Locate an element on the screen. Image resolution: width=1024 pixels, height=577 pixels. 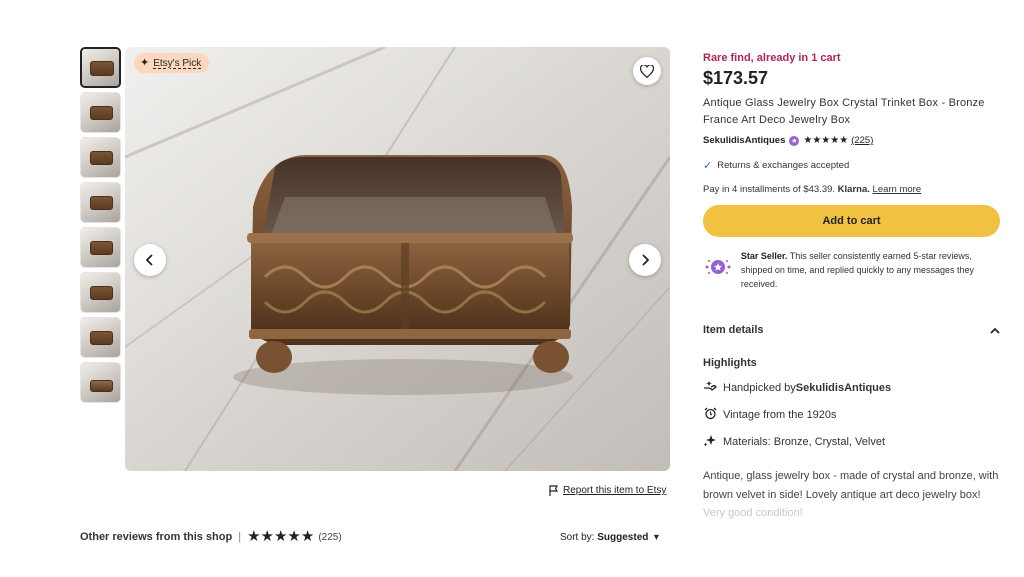
rating-stars-icon: ★★★★★ is located at coordinates (826, 140).